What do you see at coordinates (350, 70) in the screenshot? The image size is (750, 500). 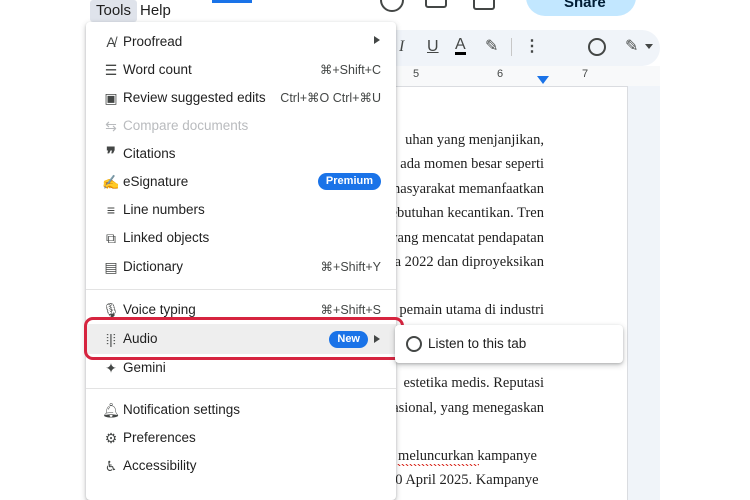 I see `menu-item-shortcut: ⌘+Shift+C` at bounding box center [350, 70].